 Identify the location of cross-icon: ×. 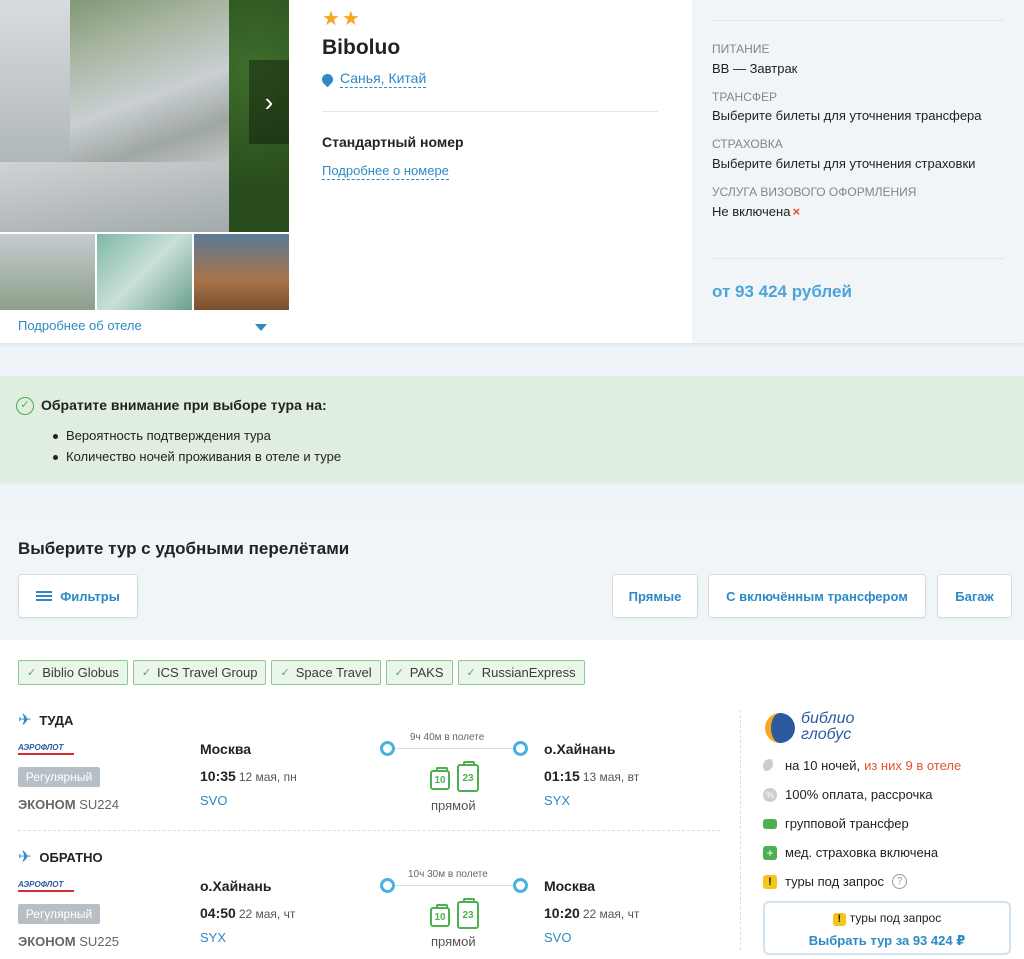
(796, 211).